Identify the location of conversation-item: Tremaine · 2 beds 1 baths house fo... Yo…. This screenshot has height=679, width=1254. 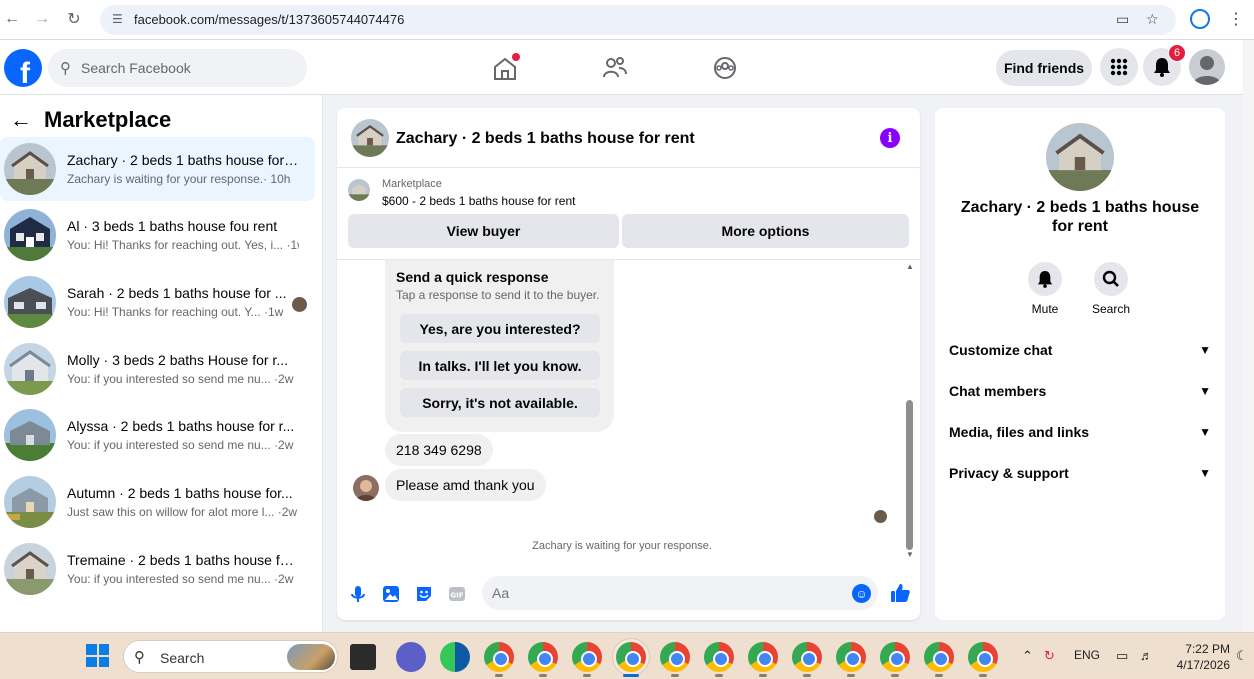
(157, 569).